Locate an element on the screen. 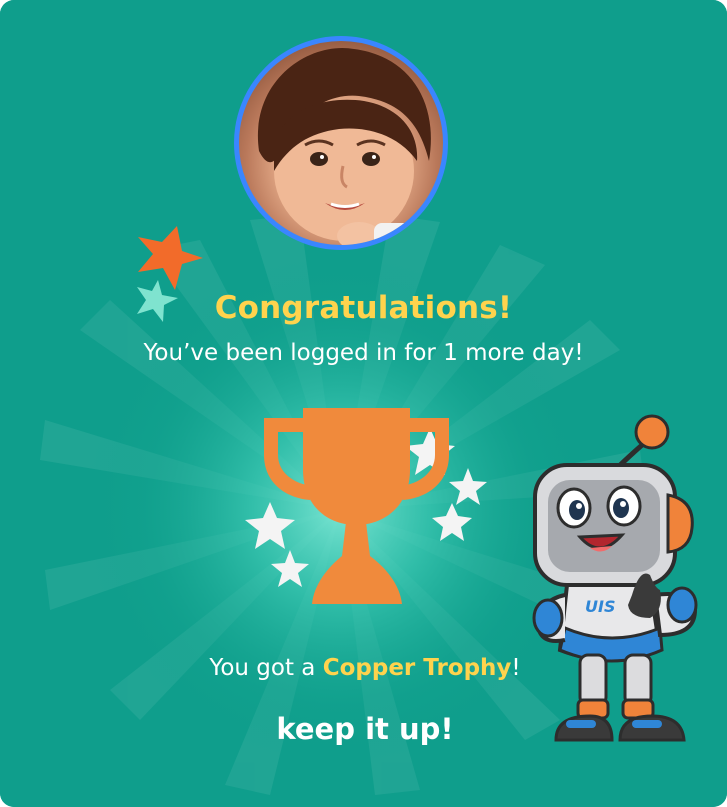 The width and height of the screenshot is (727, 807). award-name: Copper Trophy is located at coordinates (417, 668).